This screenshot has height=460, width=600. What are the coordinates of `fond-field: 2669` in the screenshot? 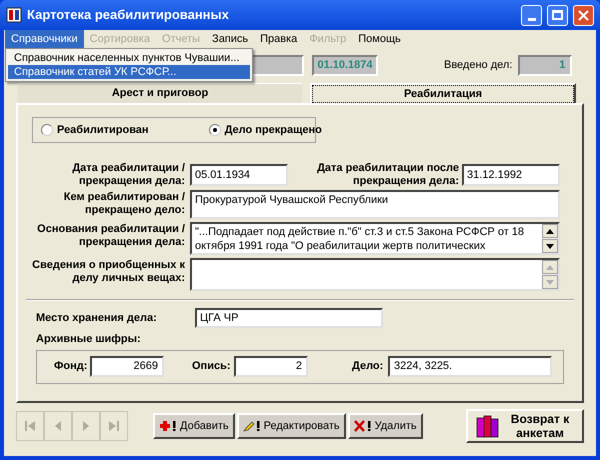 It's located at (127, 366).